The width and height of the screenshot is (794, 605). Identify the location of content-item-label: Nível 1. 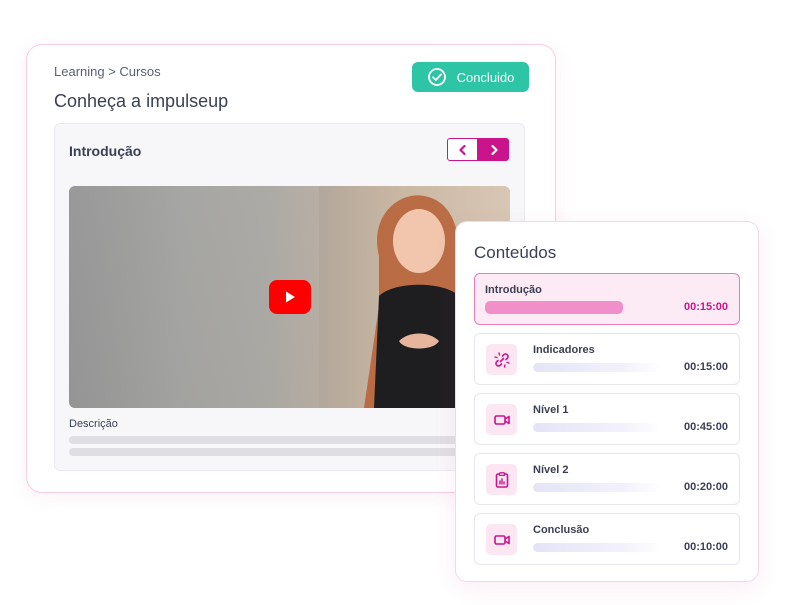
(551, 410).